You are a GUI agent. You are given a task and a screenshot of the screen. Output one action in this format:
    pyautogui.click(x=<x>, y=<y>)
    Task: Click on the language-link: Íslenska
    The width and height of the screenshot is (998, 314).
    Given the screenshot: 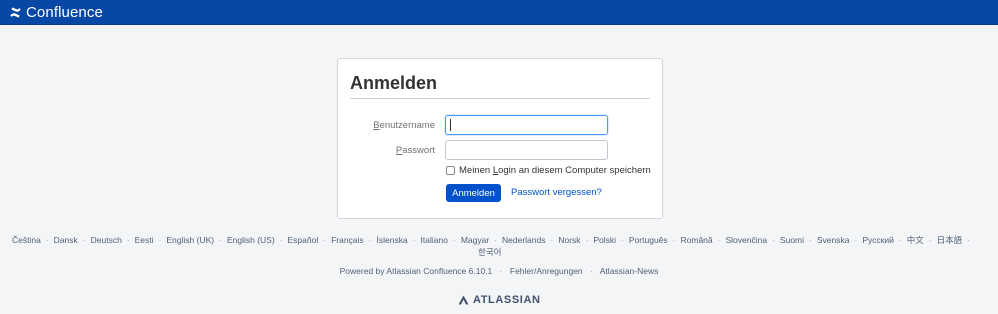 What is the action you would take?
    pyautogui.click(x=392, y=240)
    